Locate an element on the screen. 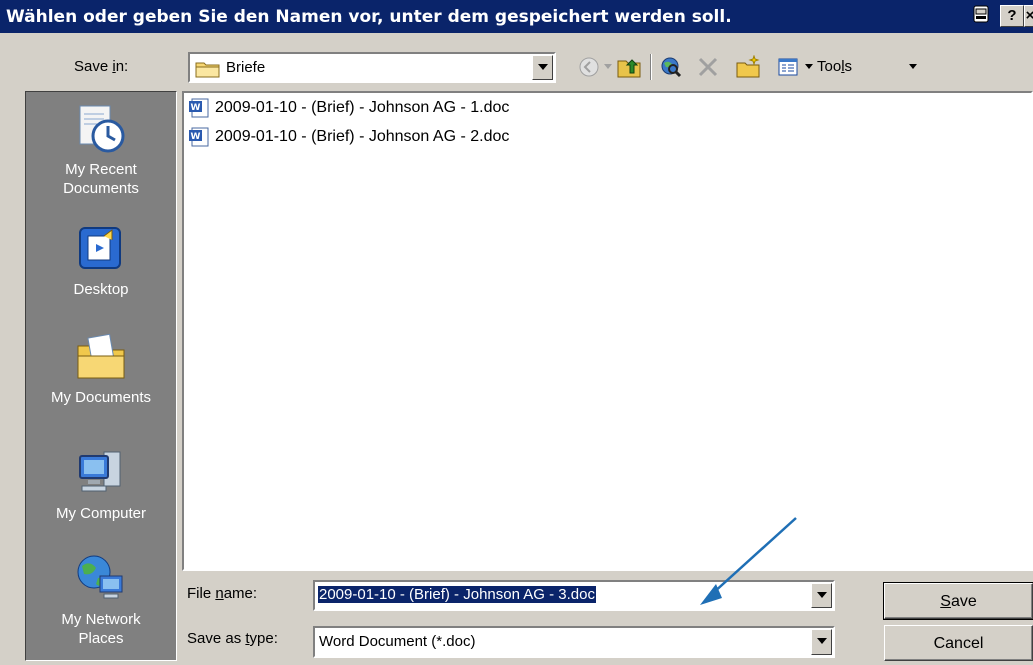 The height and width of the screenshot is (665, 1033). place-label: My Network is located at coordinates (101, 619).